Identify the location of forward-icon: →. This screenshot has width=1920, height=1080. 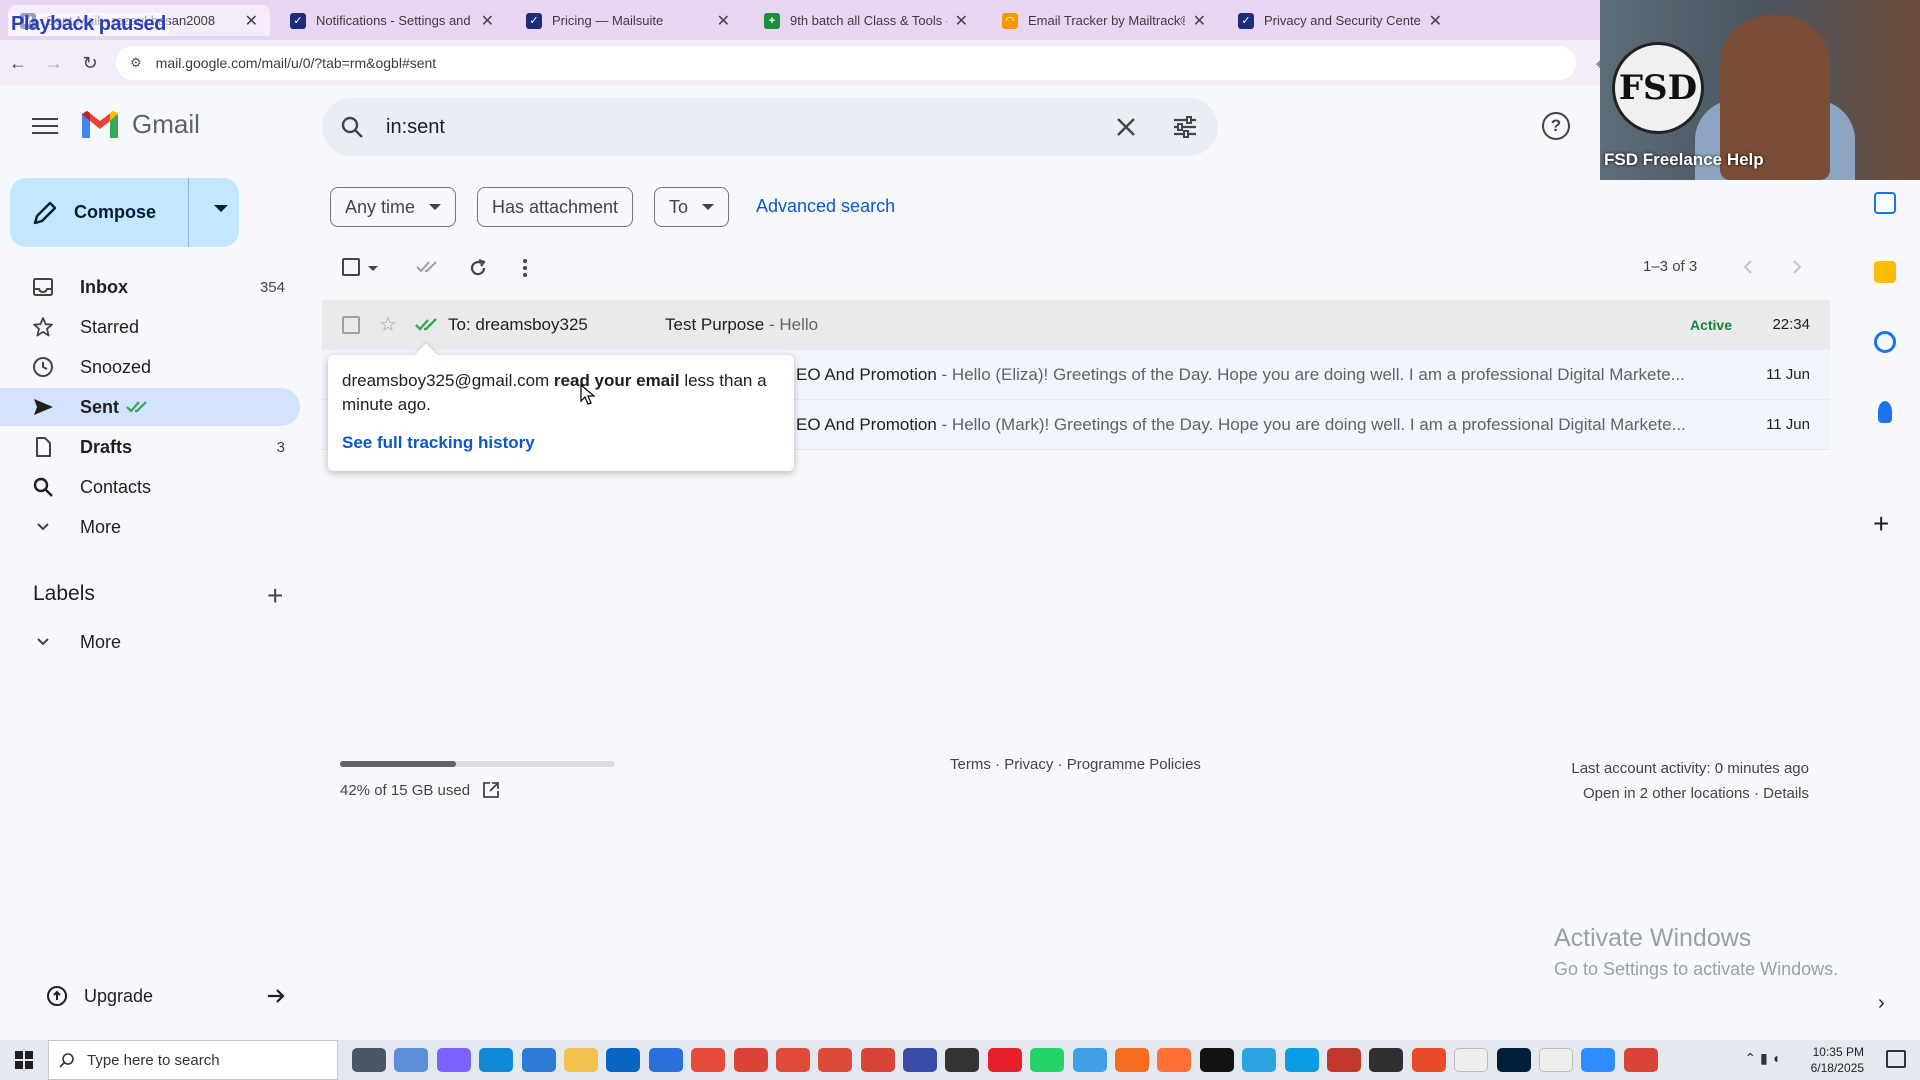
(54, 63).